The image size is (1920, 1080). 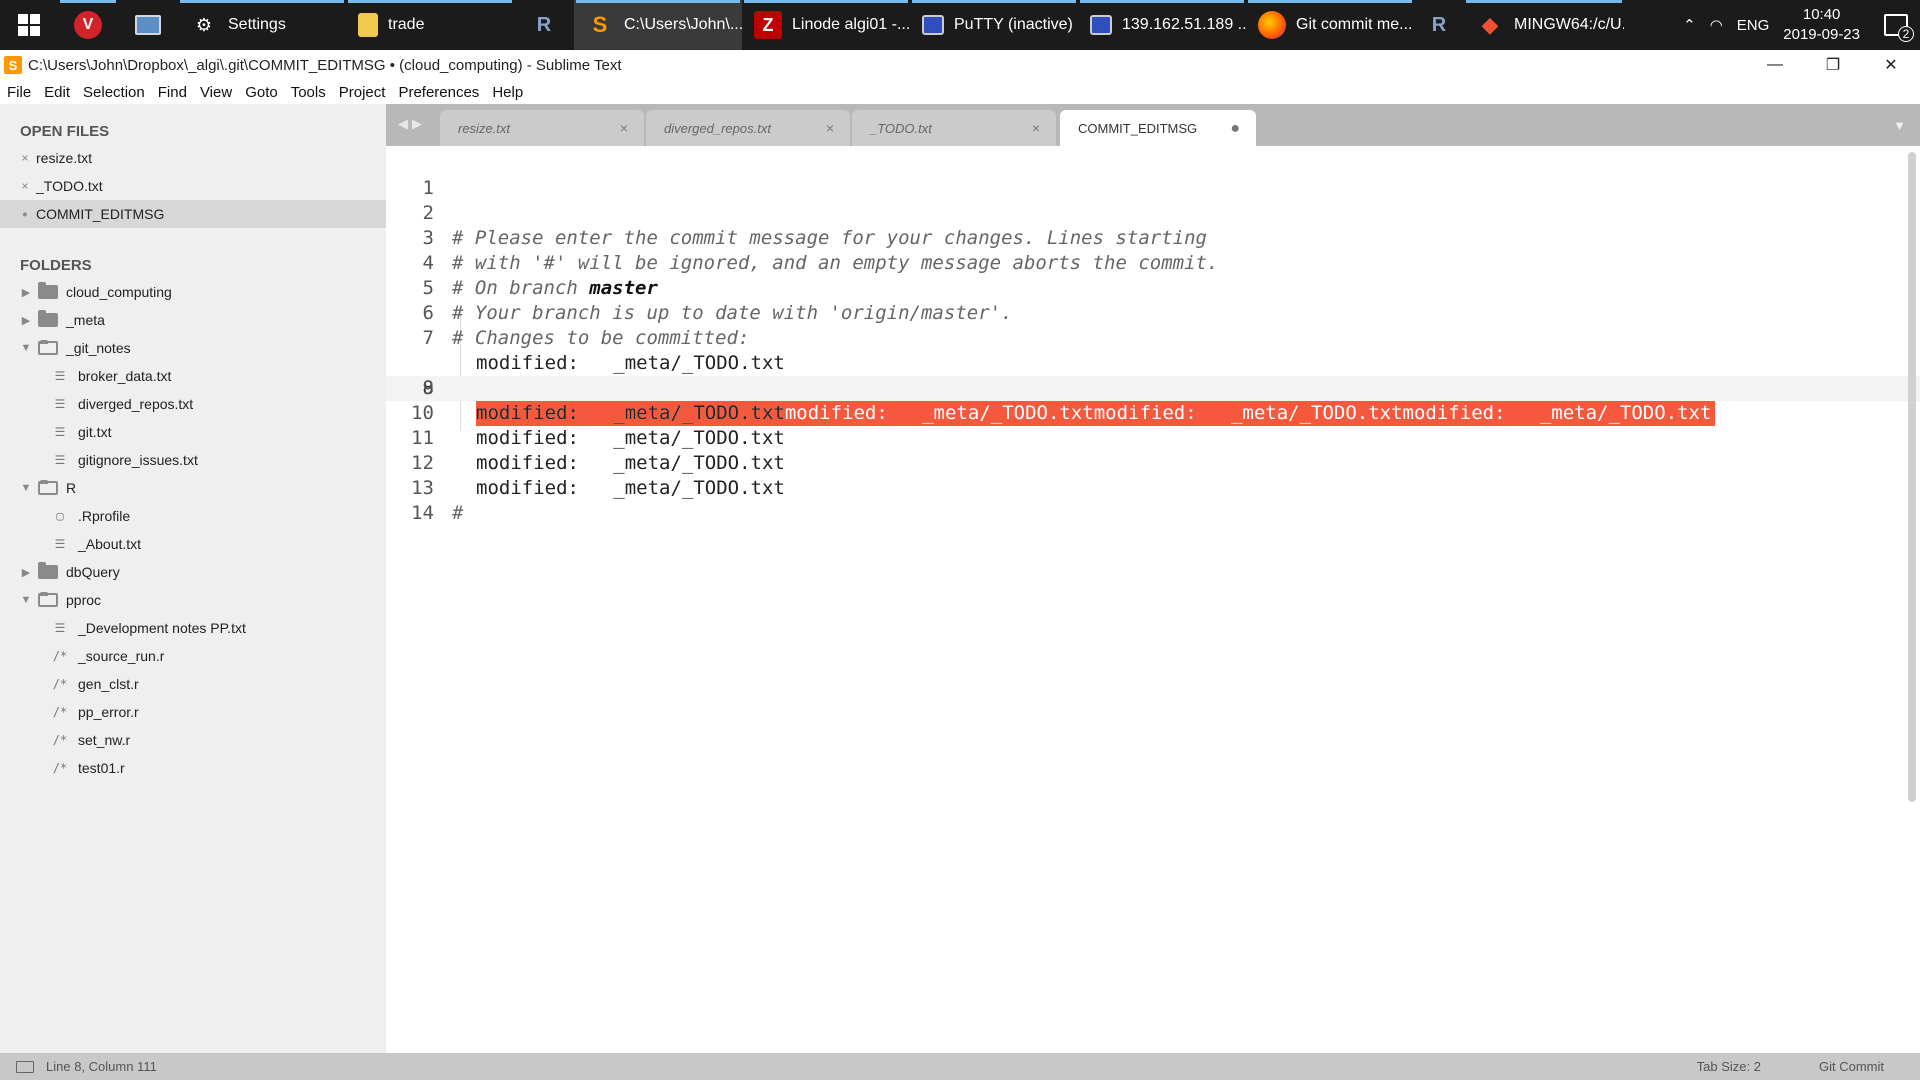 What do you see at coordinates (542, 128) in the screenshot?
I see `tab-resize: resize.txt ×` at bounding box center [542, 128].